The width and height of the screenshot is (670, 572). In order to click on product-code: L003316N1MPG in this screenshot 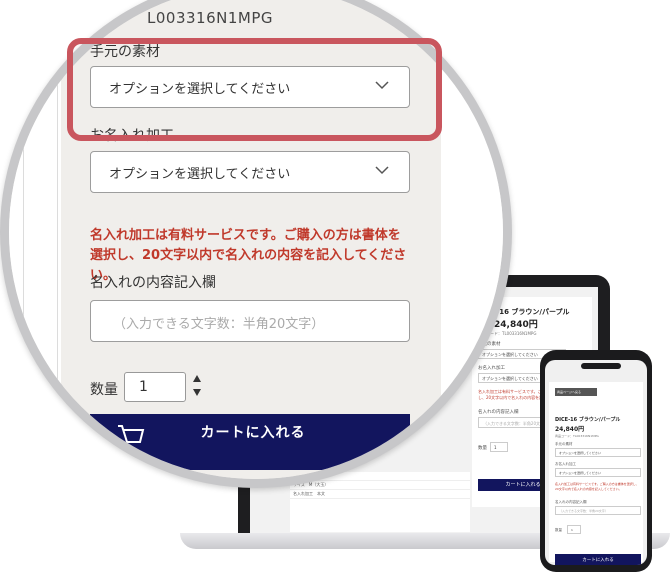, I will do `click(210, 18)`.